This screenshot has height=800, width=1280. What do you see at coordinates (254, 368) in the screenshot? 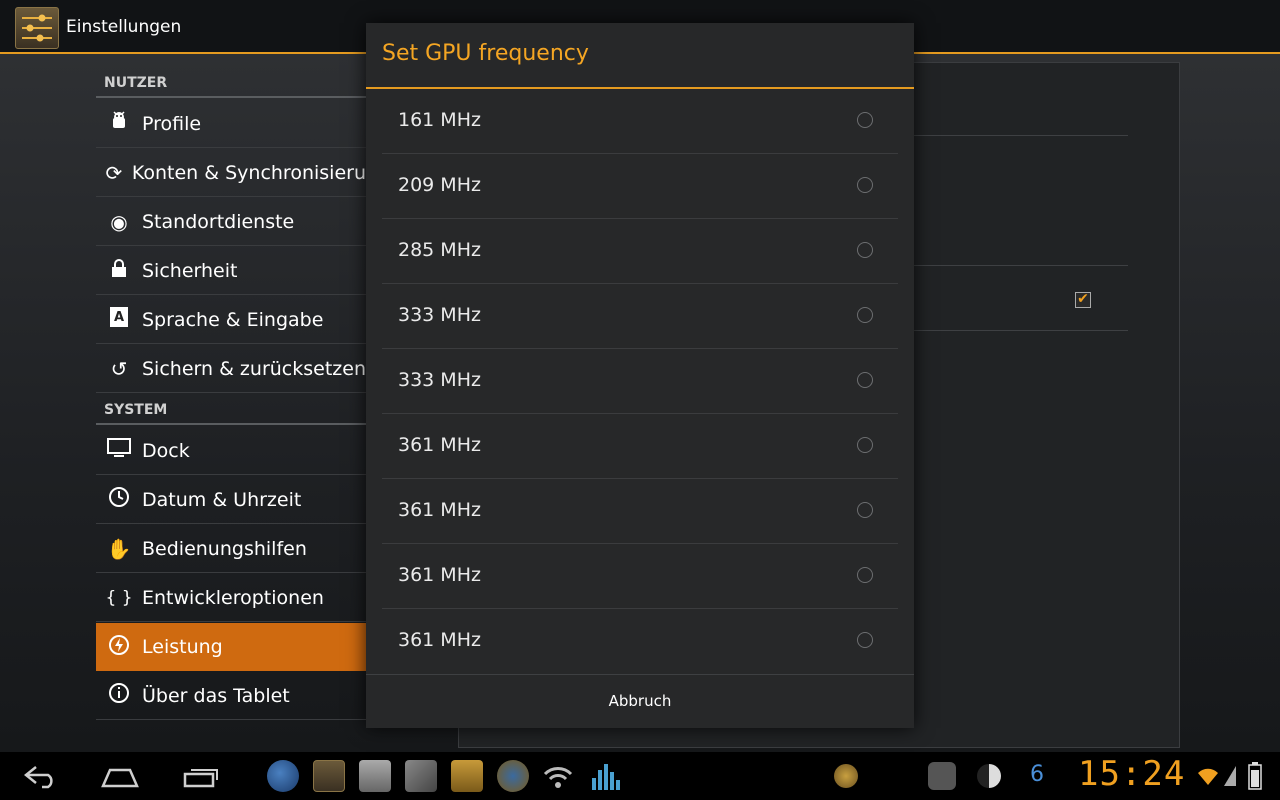
I see `sidebar-item-label: Sichern & zurücksetzen` at bounding box center [254, 368].